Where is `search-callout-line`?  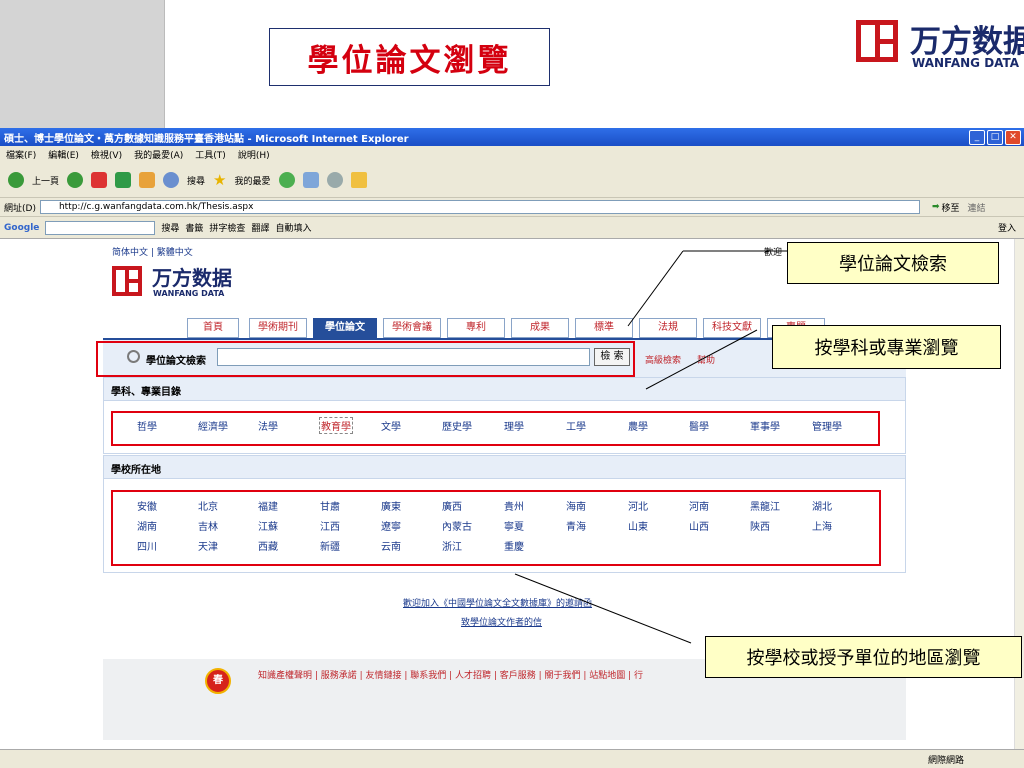
search-callout-line is located at coordinates (655, 288).